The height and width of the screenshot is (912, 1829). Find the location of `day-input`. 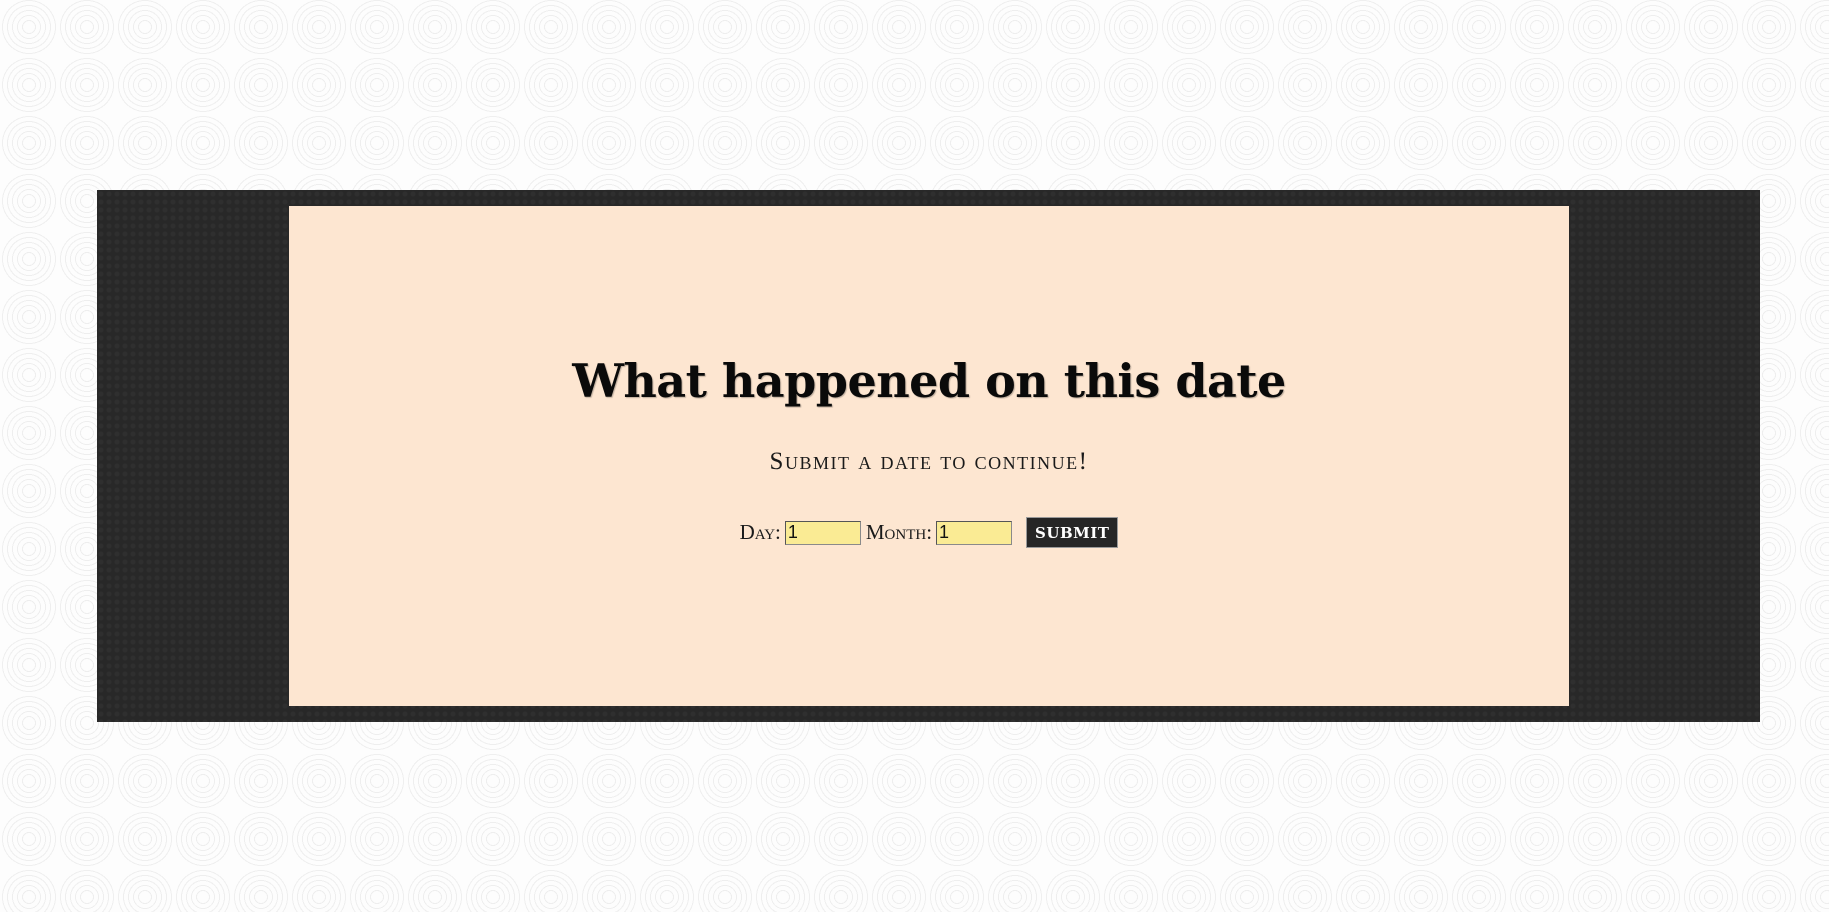

day-input is located at coordinates (822, 532).